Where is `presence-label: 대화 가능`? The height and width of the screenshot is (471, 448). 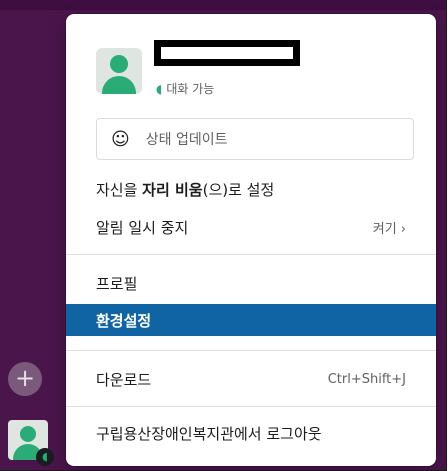 presence-label: 대화 가능 is located at coordinates (190, 89).